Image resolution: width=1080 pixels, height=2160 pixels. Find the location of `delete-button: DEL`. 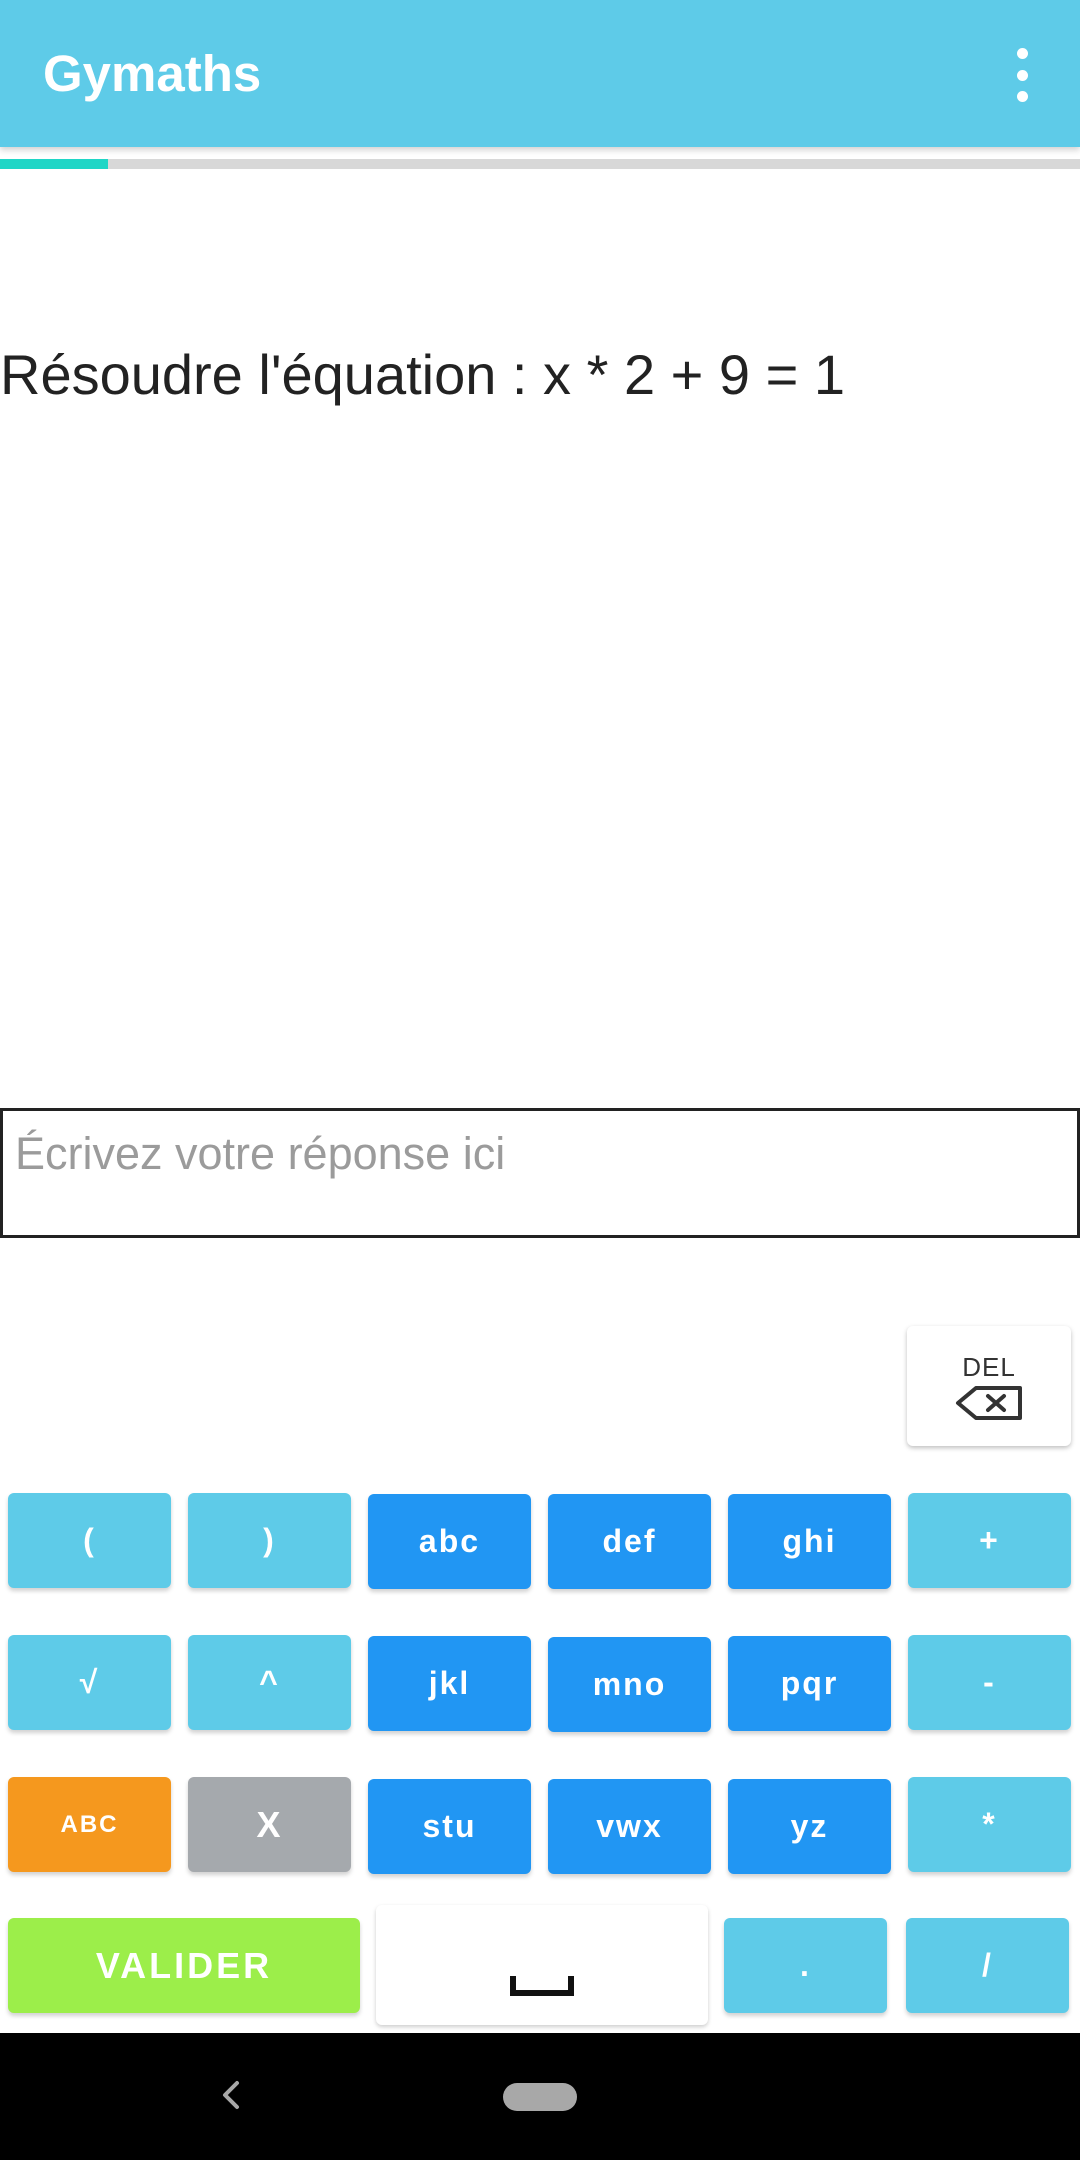

delete-button: DEL is located at coordinates (989, 1386).